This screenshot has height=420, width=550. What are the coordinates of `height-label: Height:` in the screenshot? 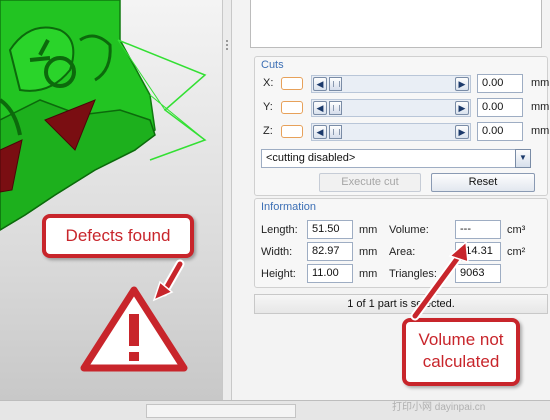 It's located at (278, 274).